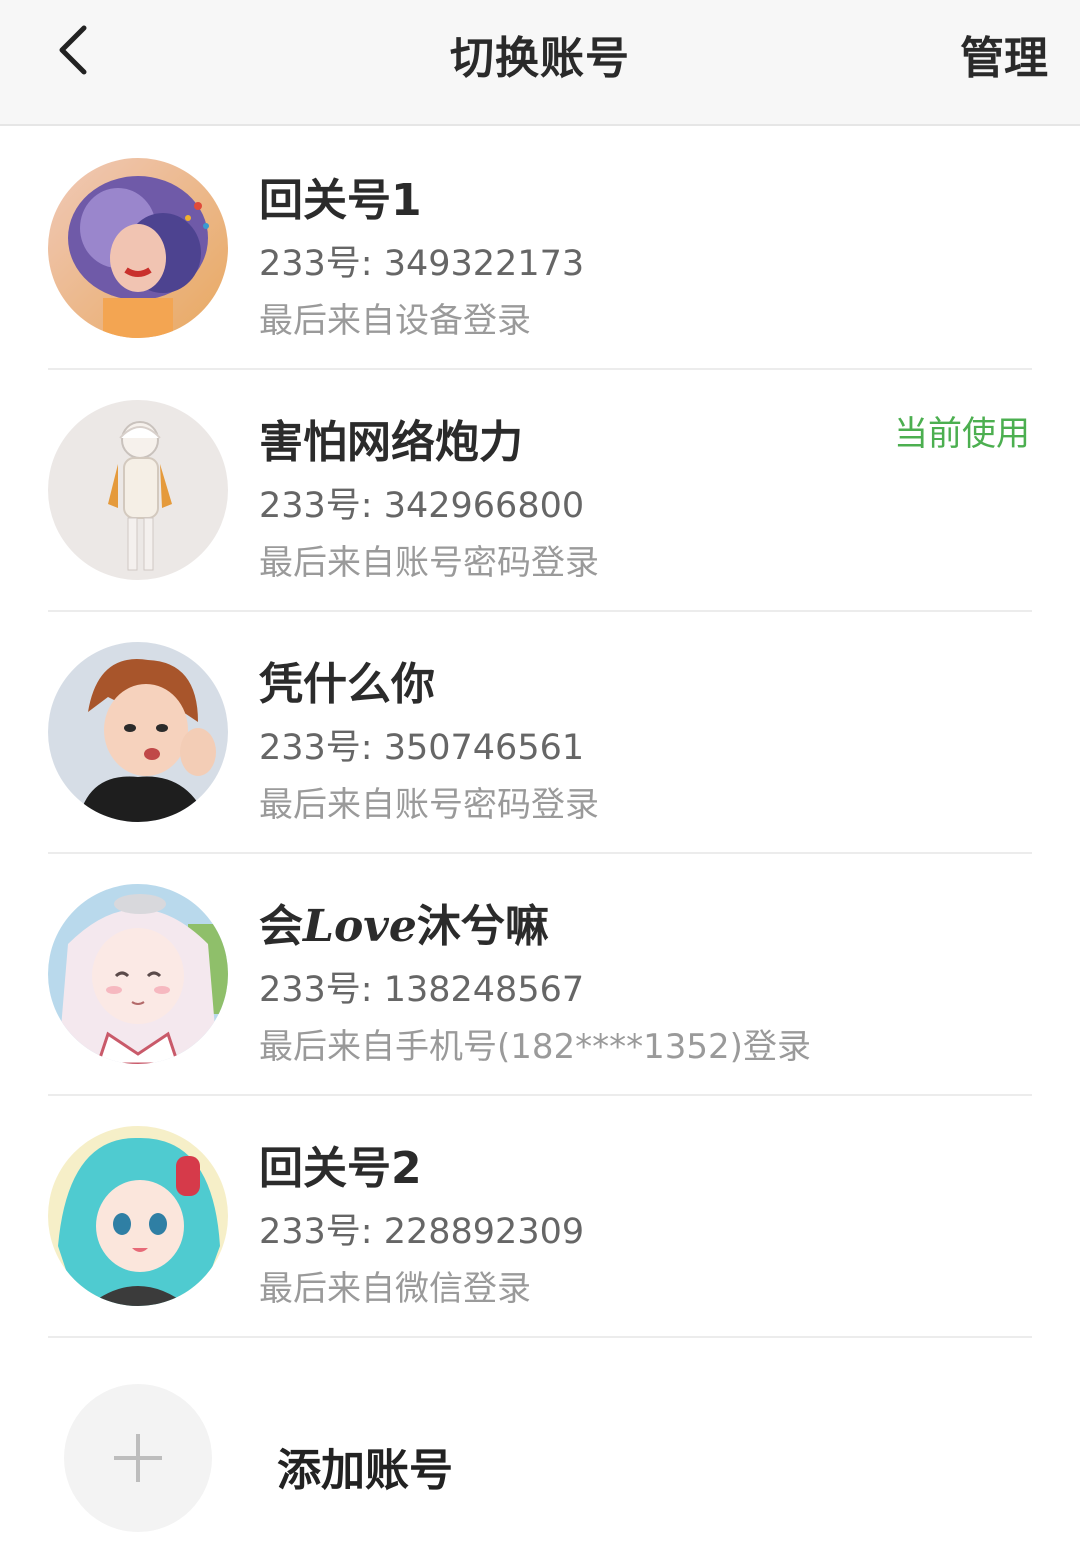 This screenshot has height=1560, width=1080. What do you see at coordinates (395, 1289) in the screenshot?
I see `last-login-info: 最后来自微信登录` at bounding box center [395, 1289].